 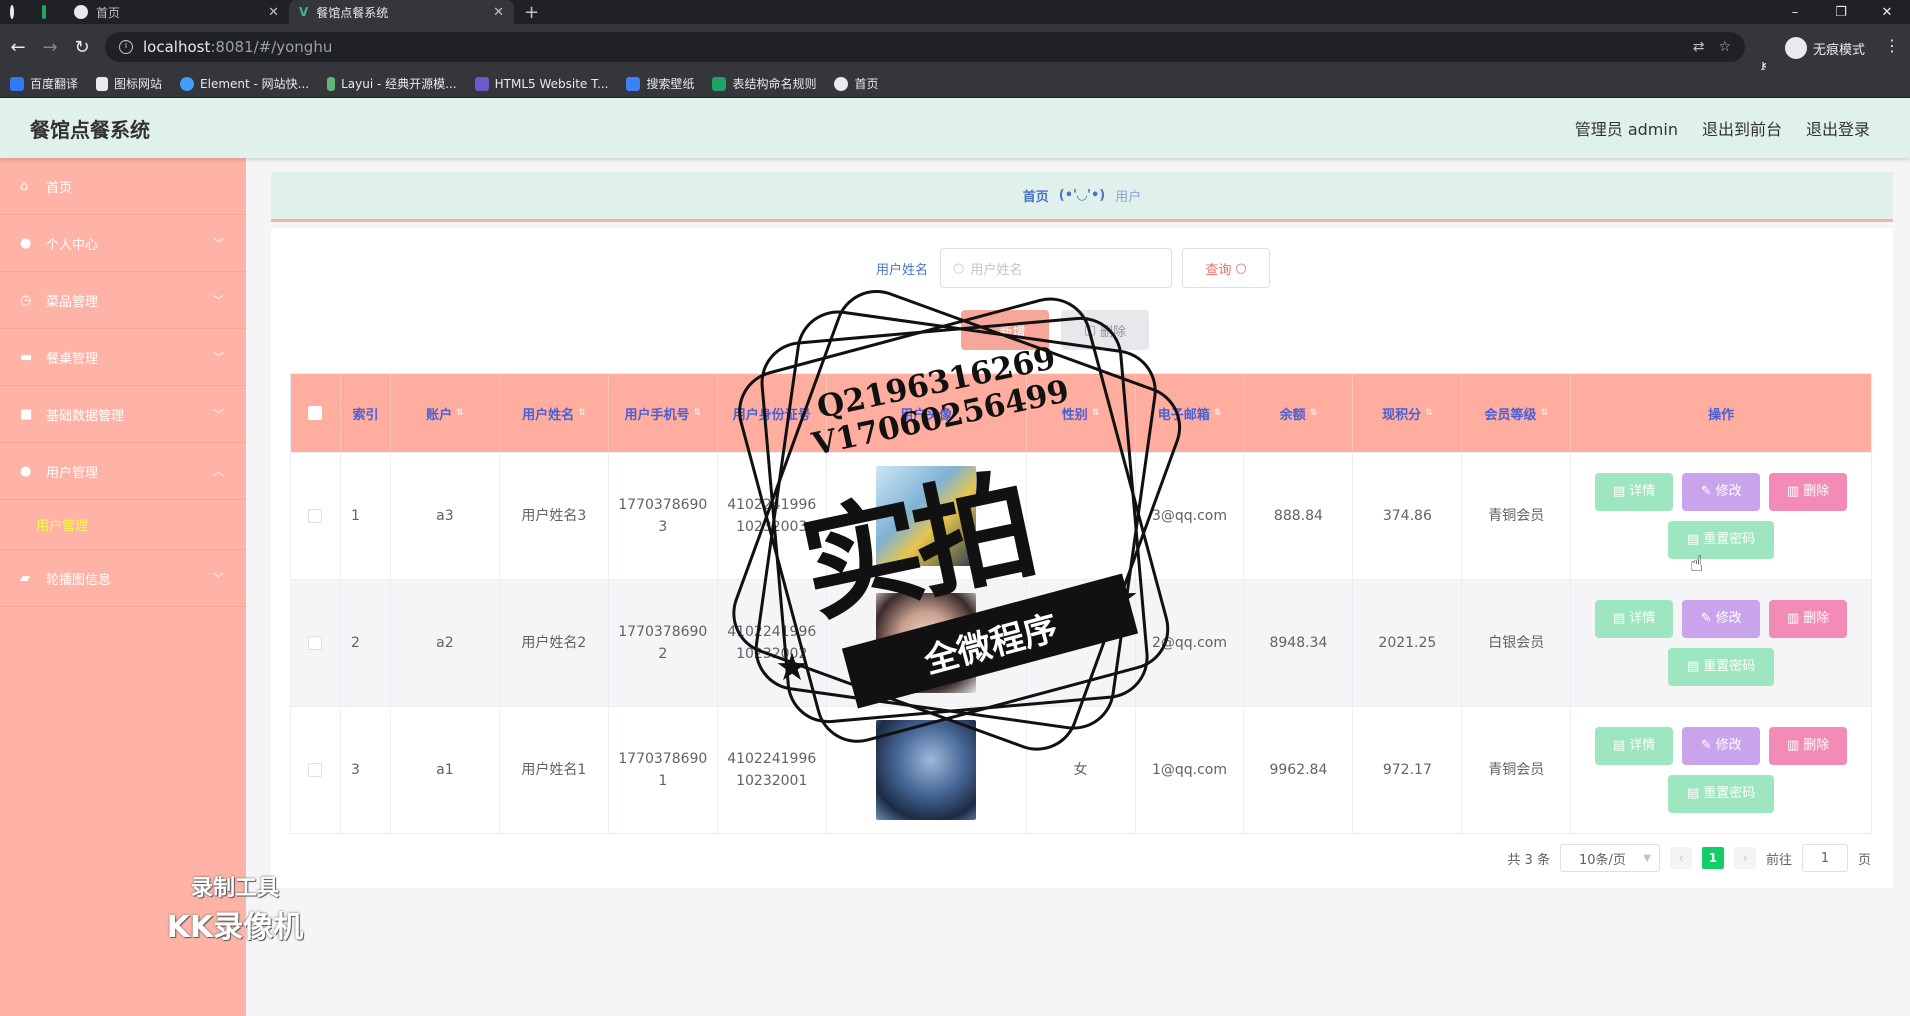 I want to click on wallpaper-icon, so click(x=633, y=83).